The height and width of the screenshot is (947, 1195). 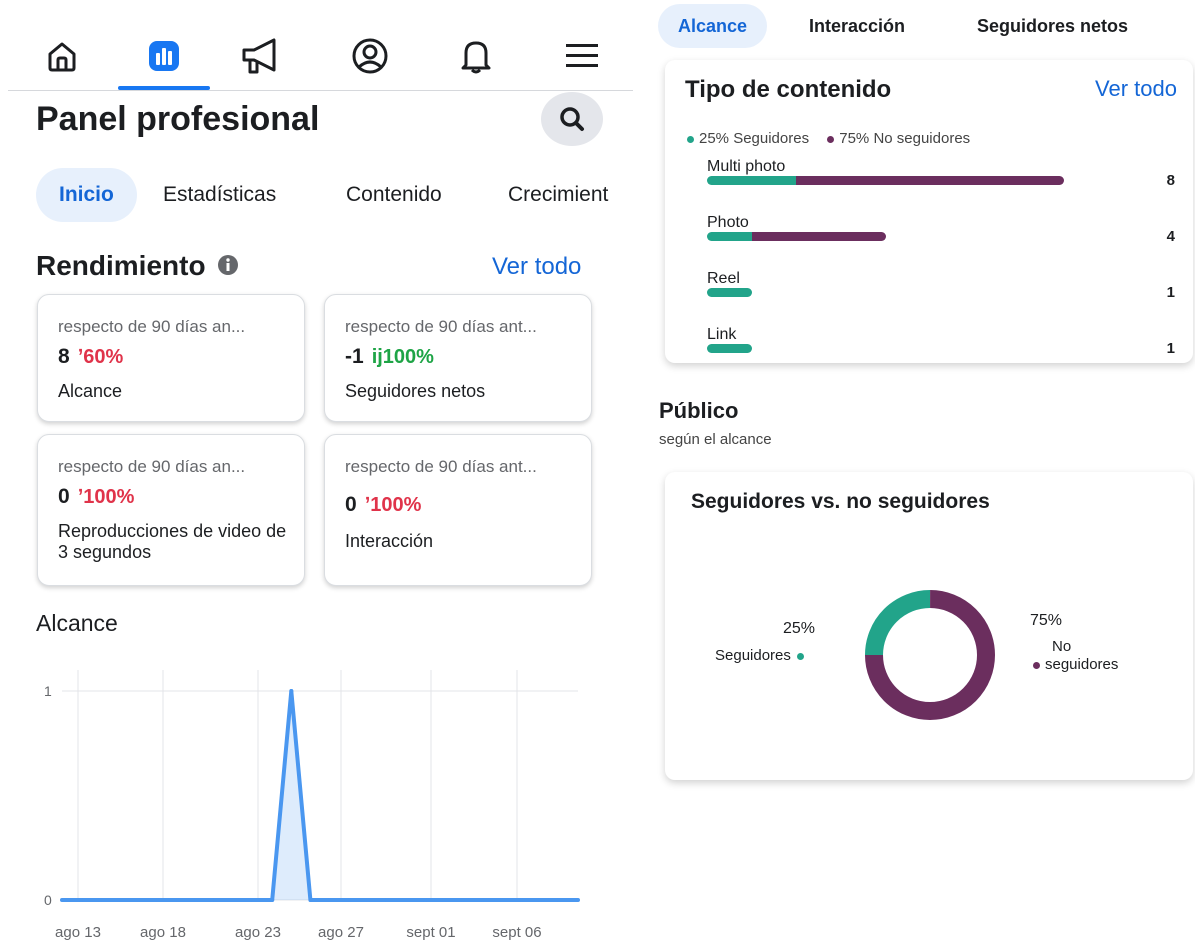 I want to click on tab-crecimiento: Crecimient, so click(x=558, y=195).